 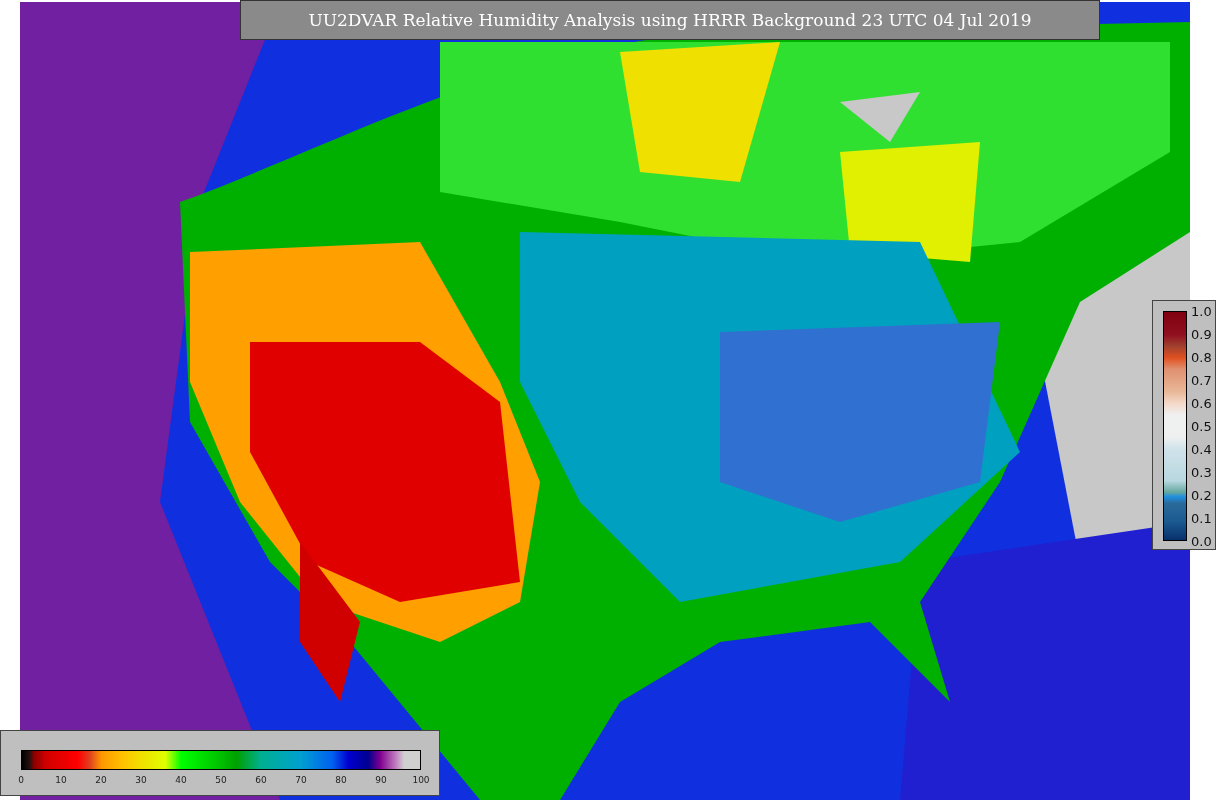 What do you see at coordinates (1201, 518) in the screenshot?
I see `tick-label: 0.1` at bounding box center [1201, 518].